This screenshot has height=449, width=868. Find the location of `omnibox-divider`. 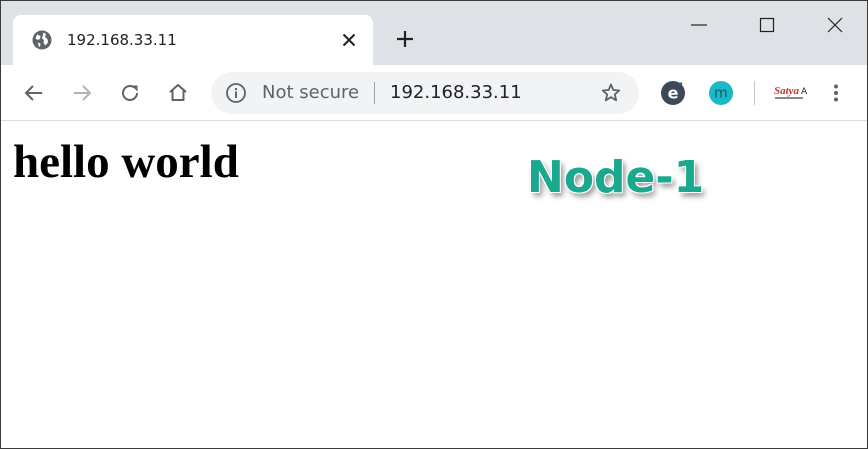

omnibox-divider is located at coordinates (374, 93).